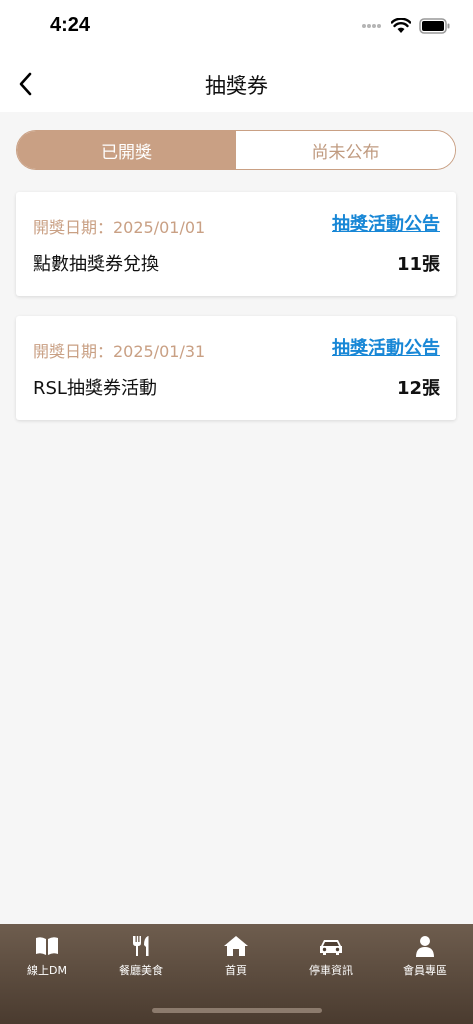 This screenshot has width=473, height=1024. I want to click on draw-date: 開獎日期：2025/01/01, so click(119, 227).